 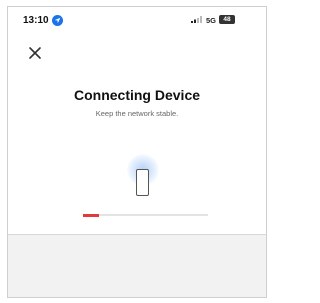 I want to click on phone-icon, so click(x=142, y=182).